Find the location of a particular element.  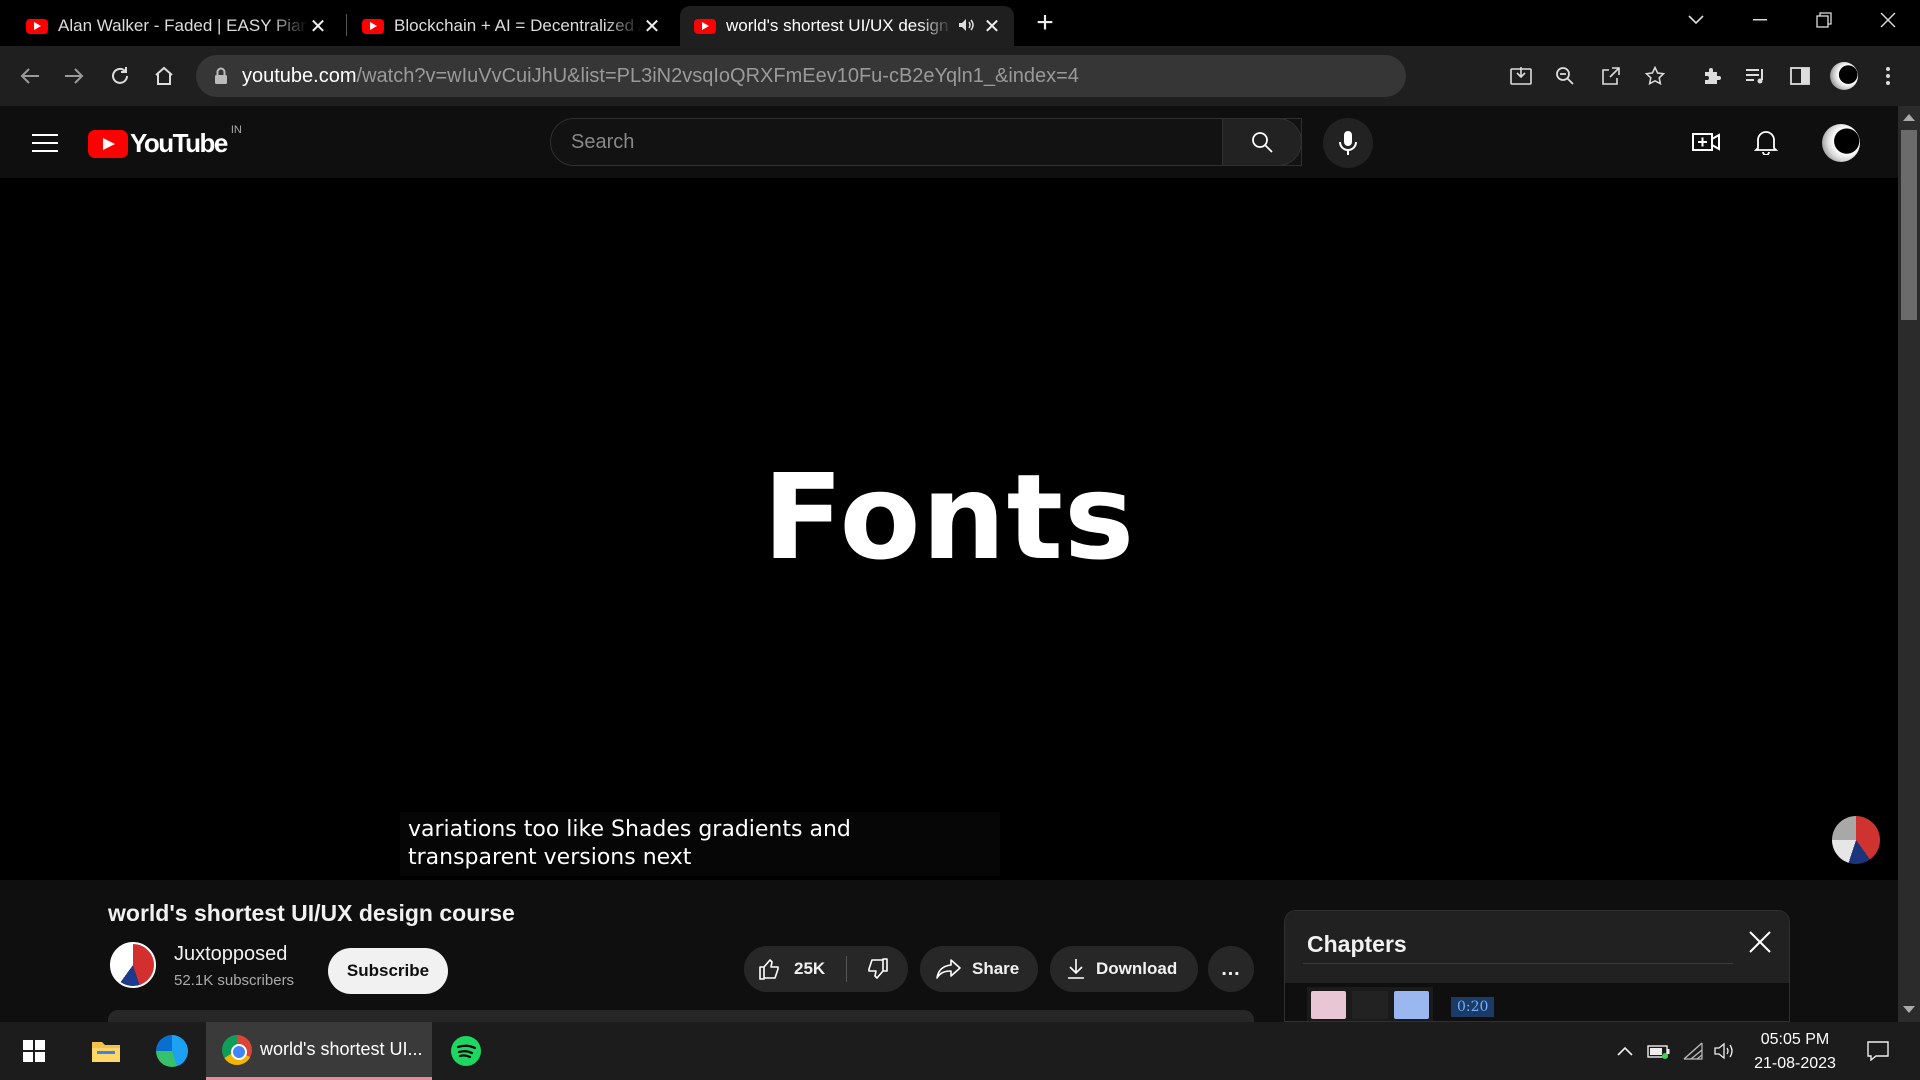

region-code: IN is located at coordinates (236, 129).